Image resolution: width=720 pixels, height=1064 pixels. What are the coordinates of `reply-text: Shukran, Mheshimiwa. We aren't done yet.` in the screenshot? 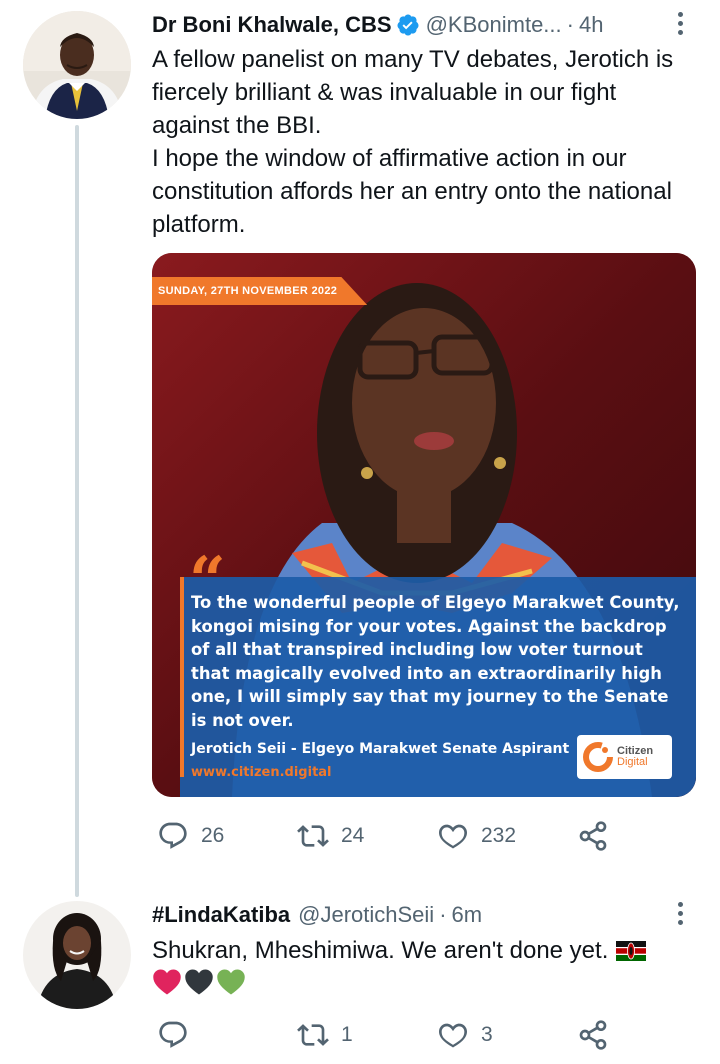 It's located at (380, 950).